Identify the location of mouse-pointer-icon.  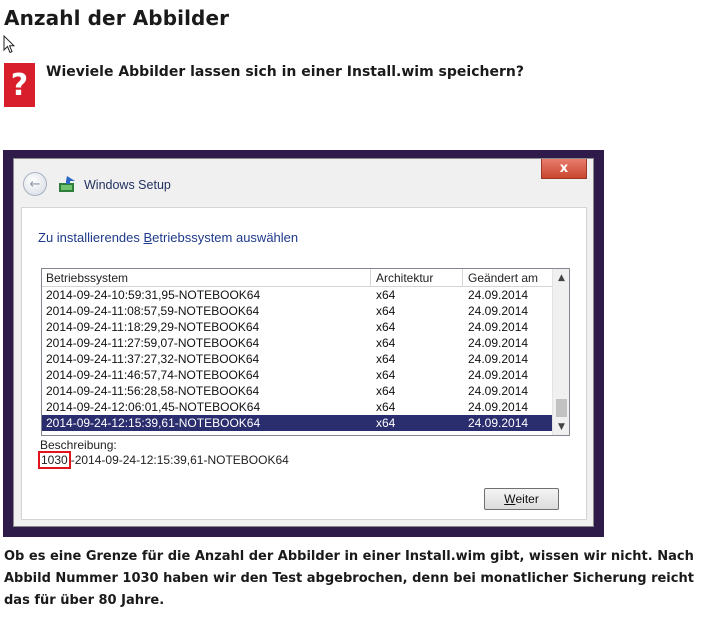
(9, 44).